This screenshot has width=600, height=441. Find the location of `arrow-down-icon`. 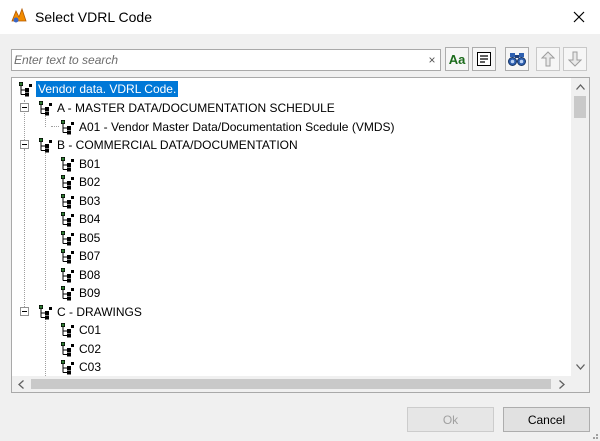

arrow-down-icon is located at coordinates (575, 59).